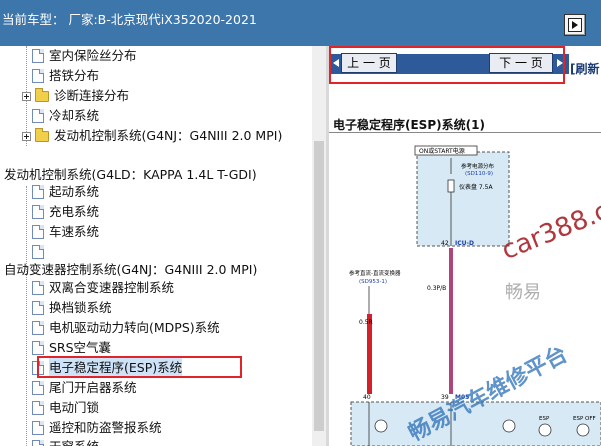  I want to click on tree-item: SRS空气囊, so click(71, 348).